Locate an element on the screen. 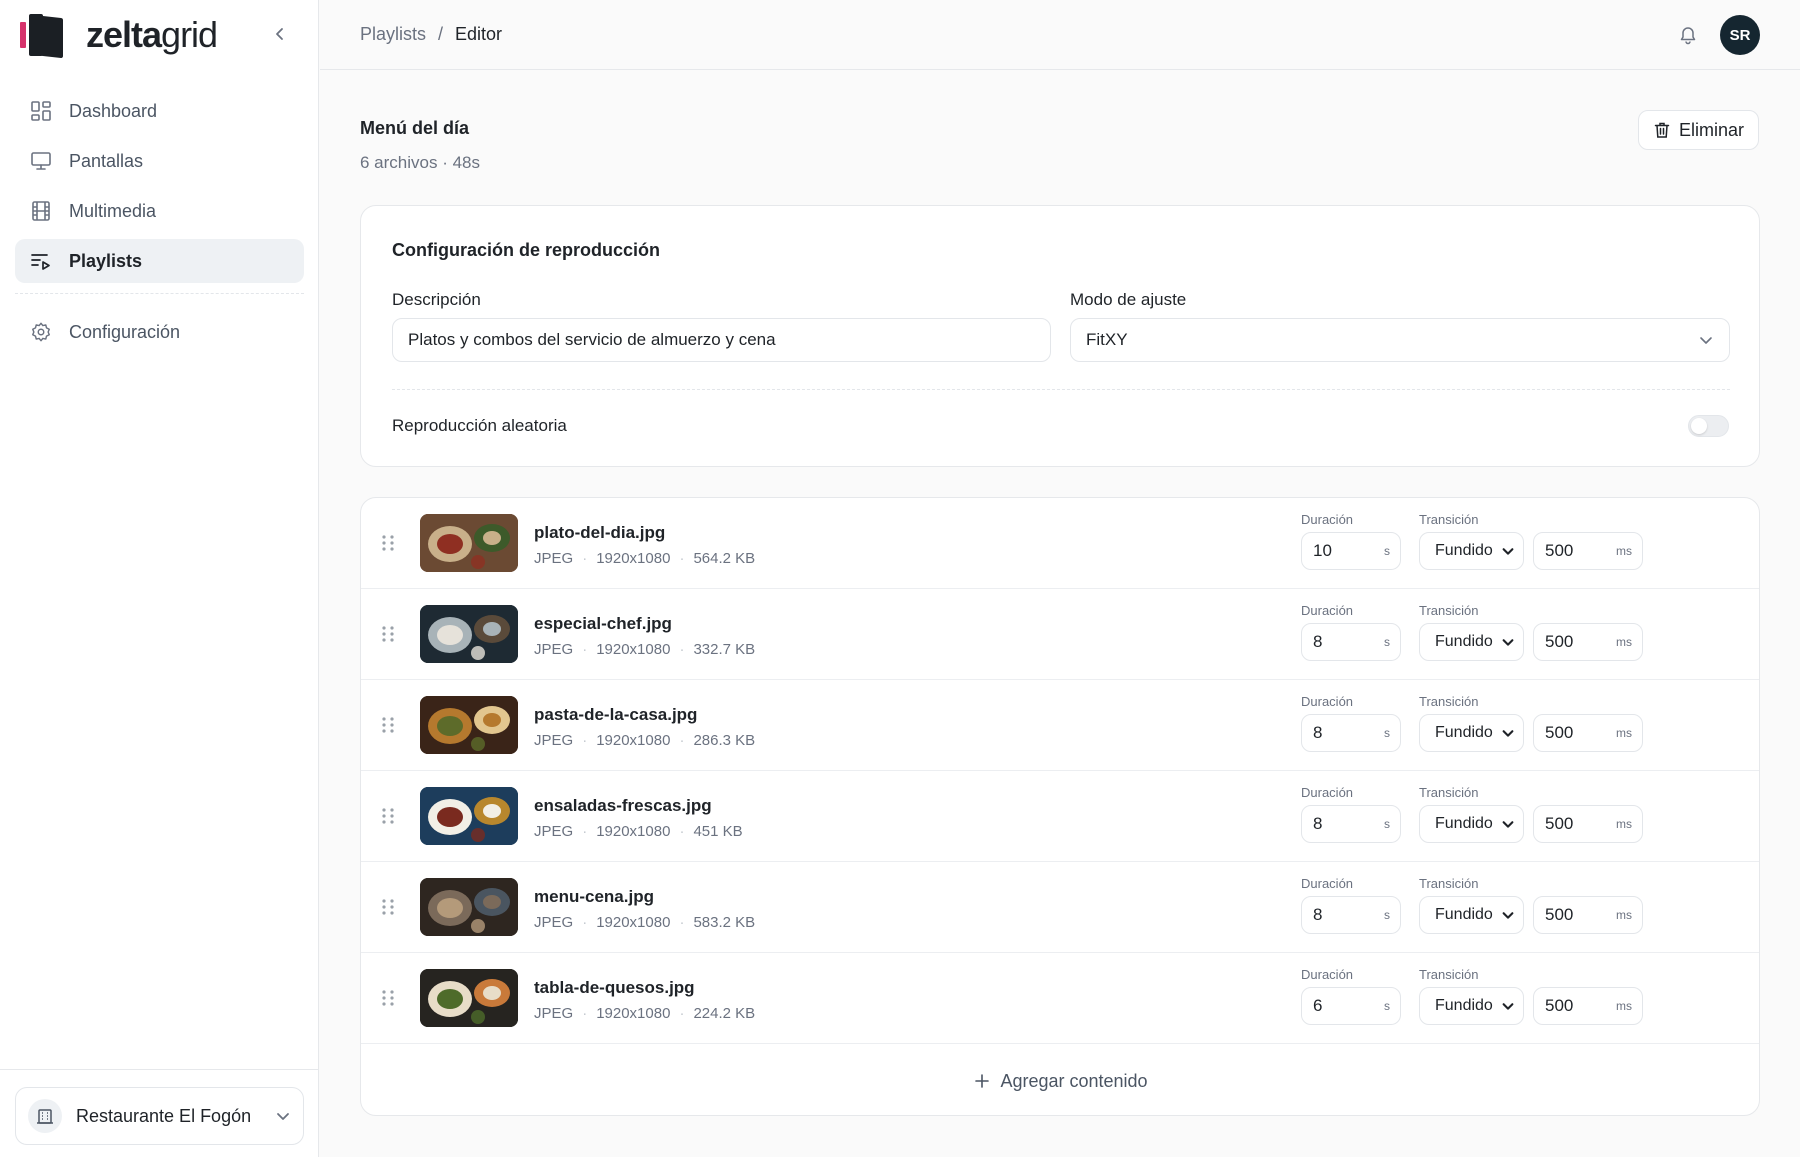  collapse-sidebar-button is located at coordinates (280, 34).